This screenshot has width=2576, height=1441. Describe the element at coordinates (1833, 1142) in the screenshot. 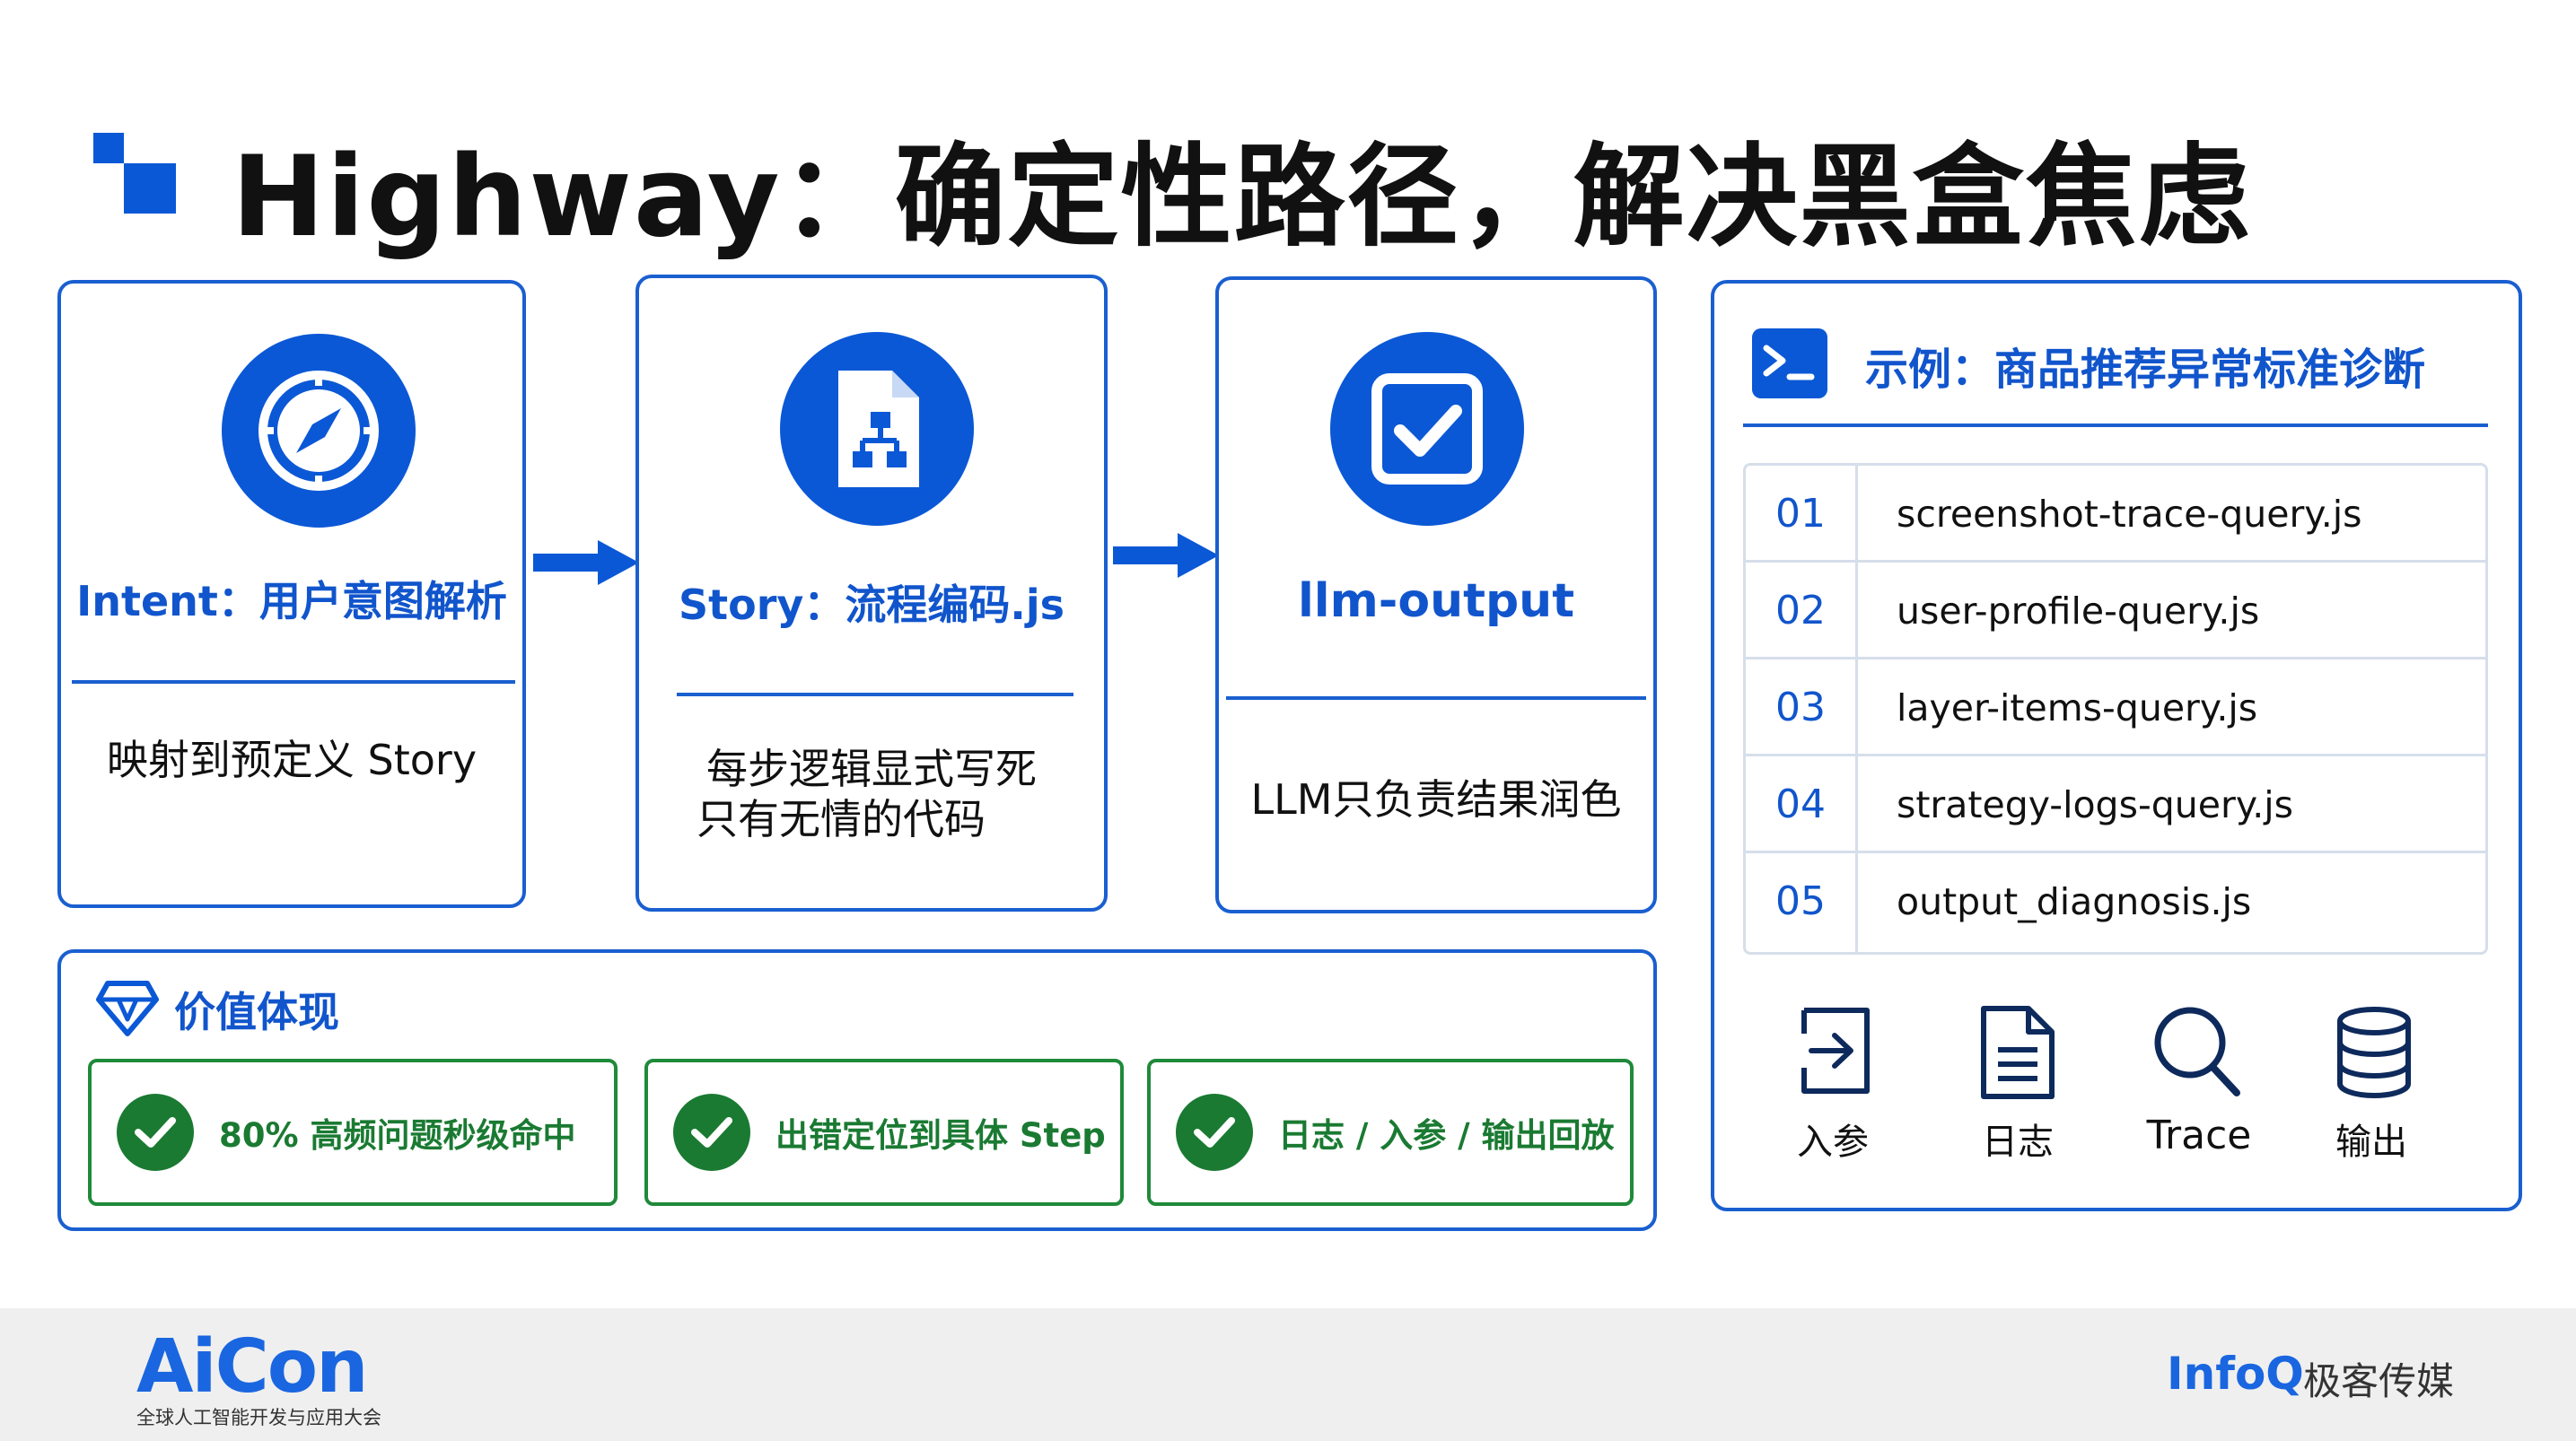

I see `tool-label-input: 入参` at that location.